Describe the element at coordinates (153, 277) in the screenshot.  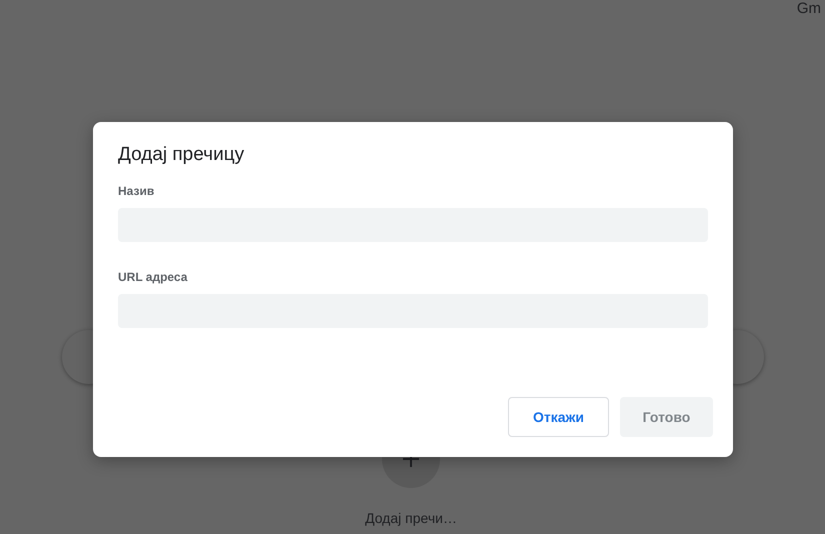
I see `field-label: URL адреса` at that location.